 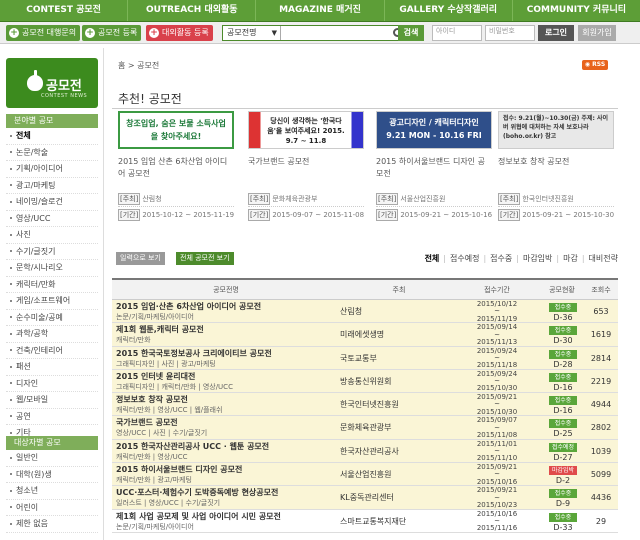 What do you see at coordinates (497, 428) in the screenshot?
I see `contest-period: 2015/09/07 ~2015/11/08` at bounding box center [497, 428].